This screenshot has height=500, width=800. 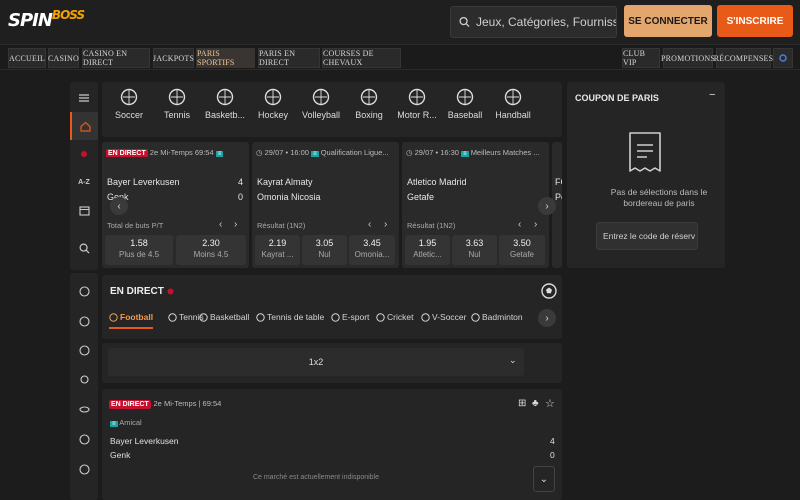 I want to click on live-panel, so click(x=332, y=307).